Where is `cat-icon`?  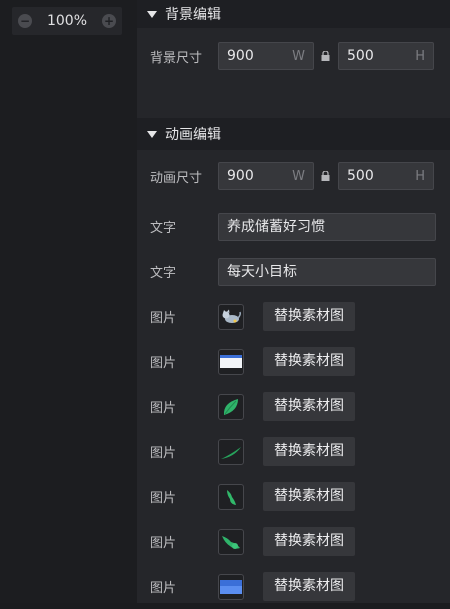
cat-icon is located at coordinates (231, 316).